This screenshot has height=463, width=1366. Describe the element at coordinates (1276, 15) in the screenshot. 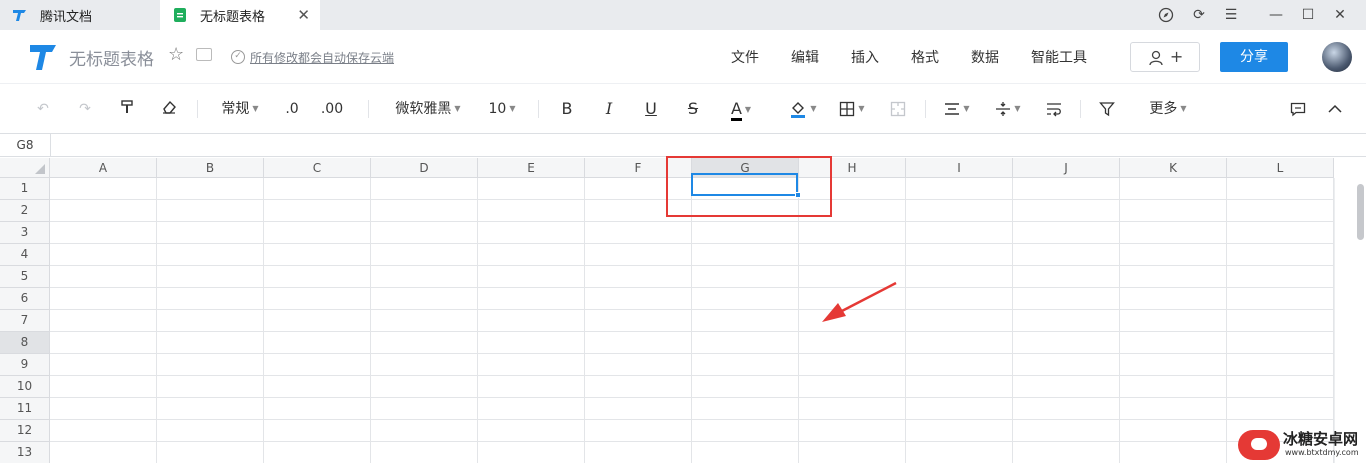

I see `minimize-icon: —` at that location.